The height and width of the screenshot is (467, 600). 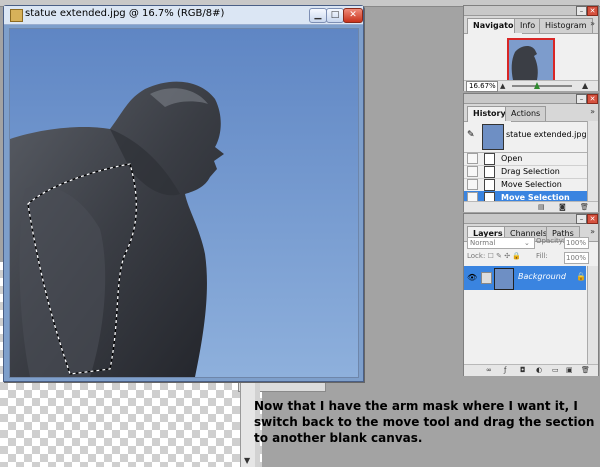 What do you see at coordinates (493, 137) in the screenshot?
I see `snapshot-thumbnail` at bounding box center [493, 137].